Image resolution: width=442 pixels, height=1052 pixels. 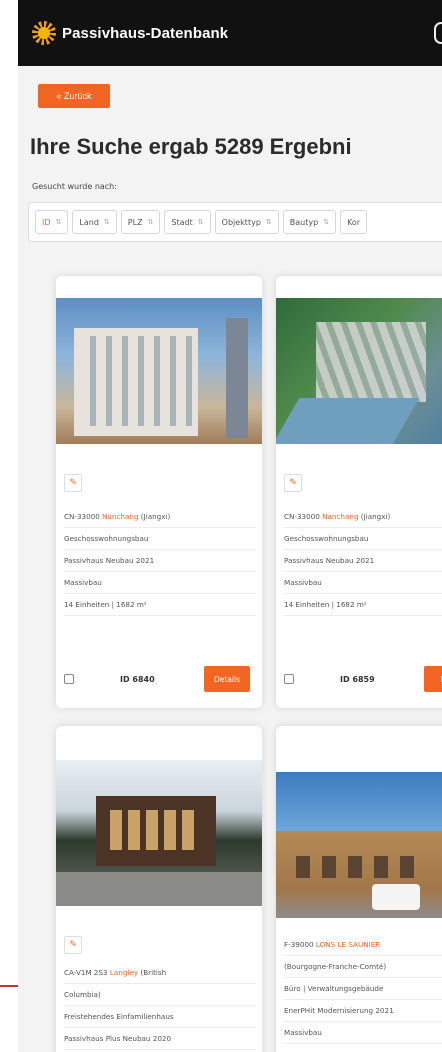 I want to click on location-line: F-39000 LONS LE SAUNIER, so click(x=363, y=945).